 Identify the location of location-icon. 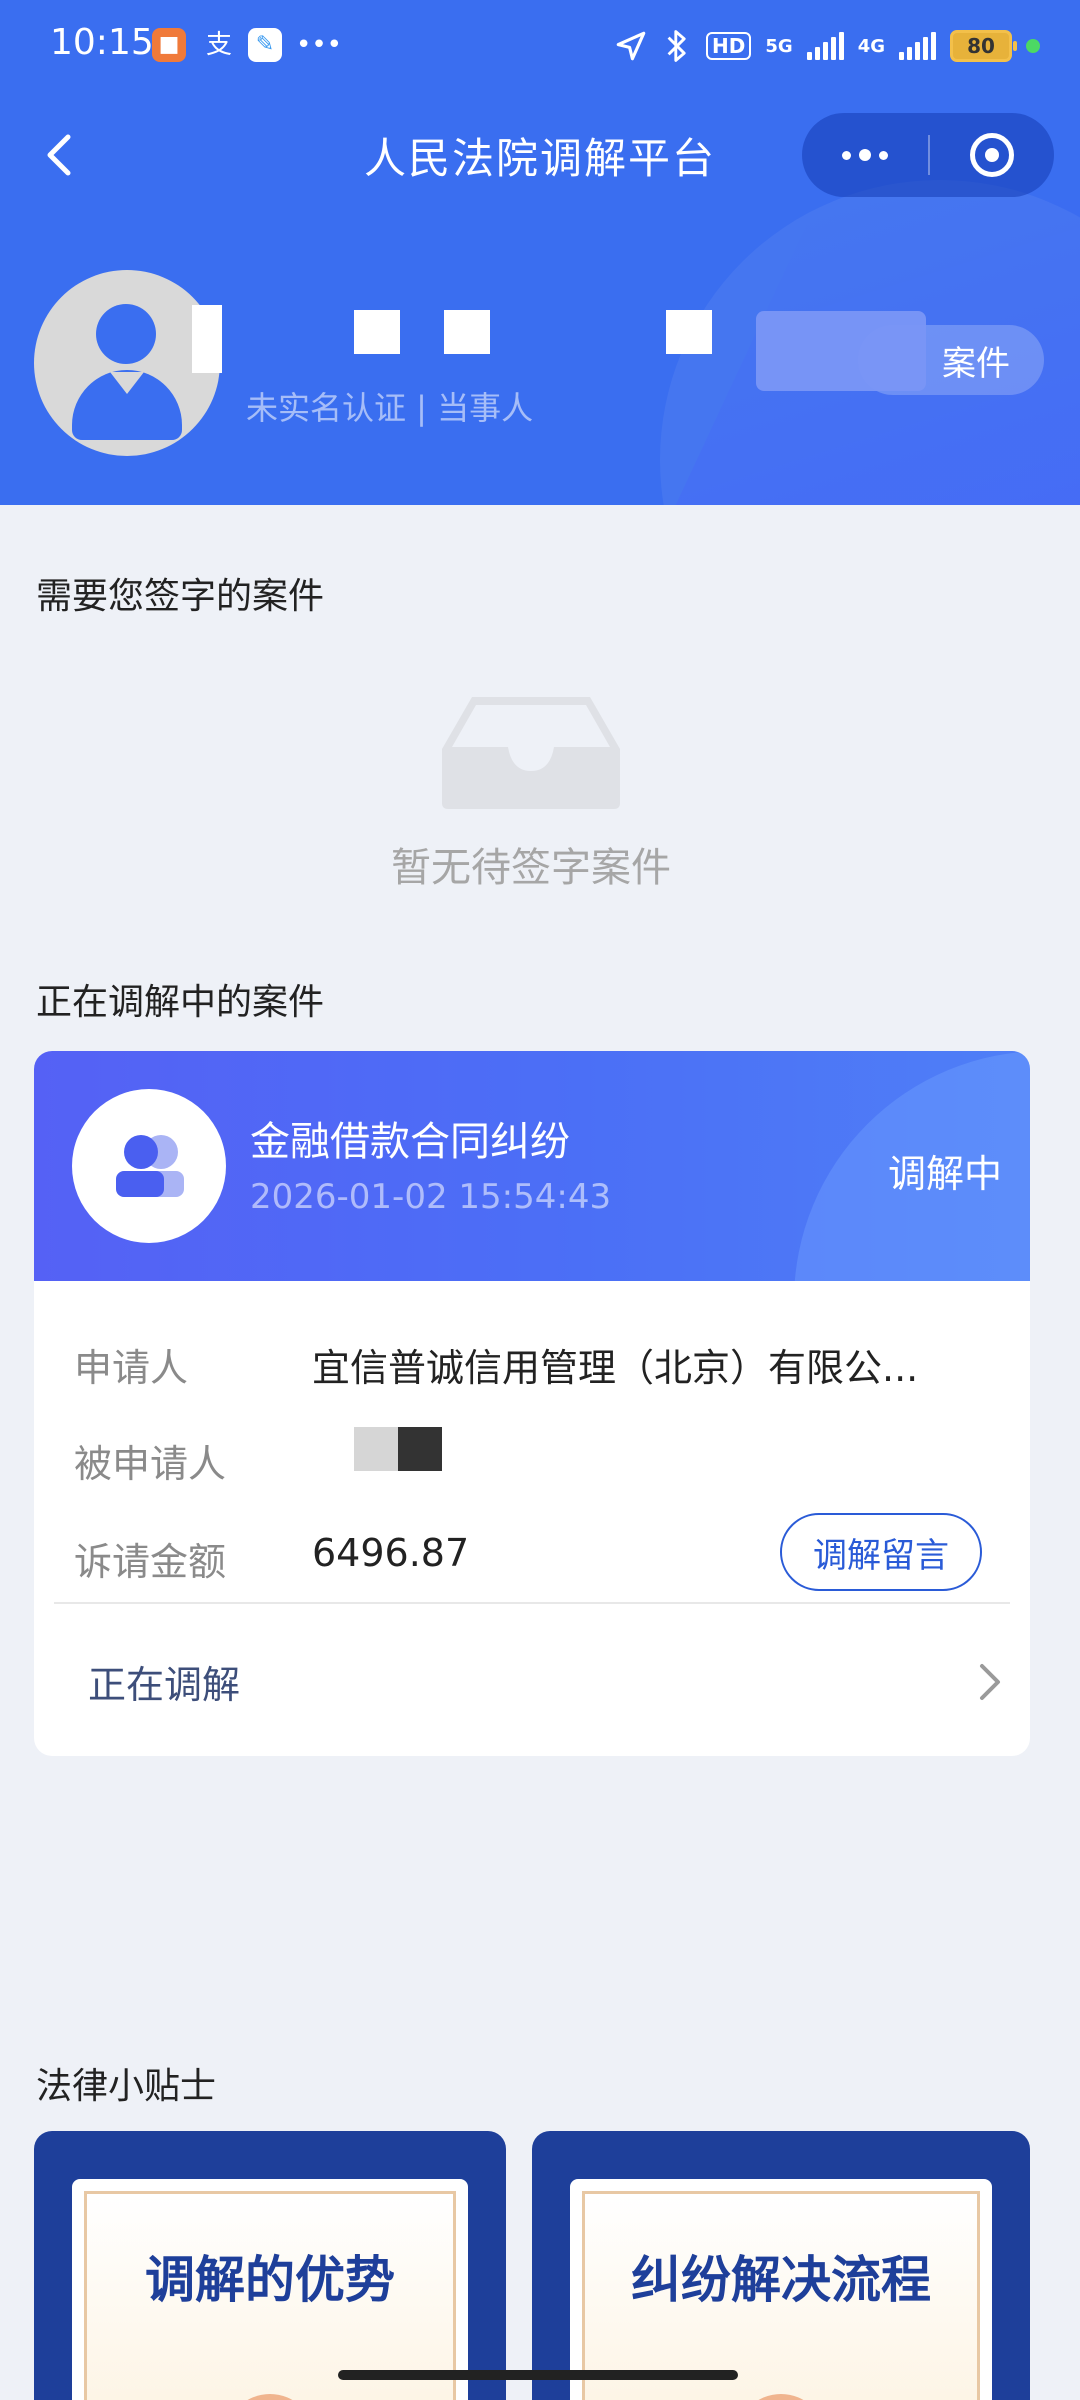
(631, 46).